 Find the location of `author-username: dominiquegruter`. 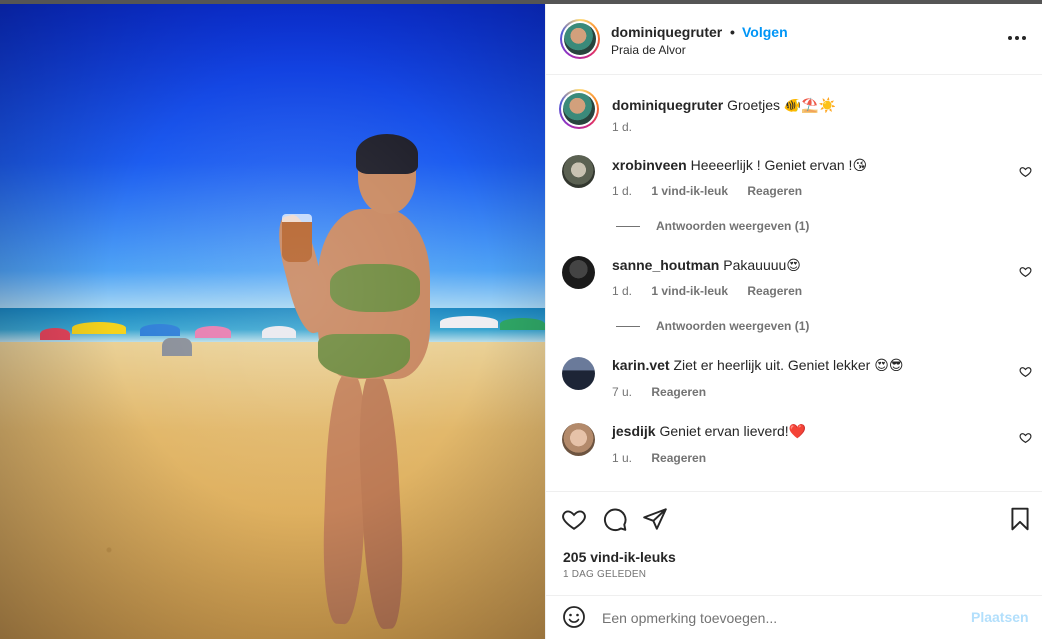

author-username: dominiquegruter is located at coordinates (666, 32).